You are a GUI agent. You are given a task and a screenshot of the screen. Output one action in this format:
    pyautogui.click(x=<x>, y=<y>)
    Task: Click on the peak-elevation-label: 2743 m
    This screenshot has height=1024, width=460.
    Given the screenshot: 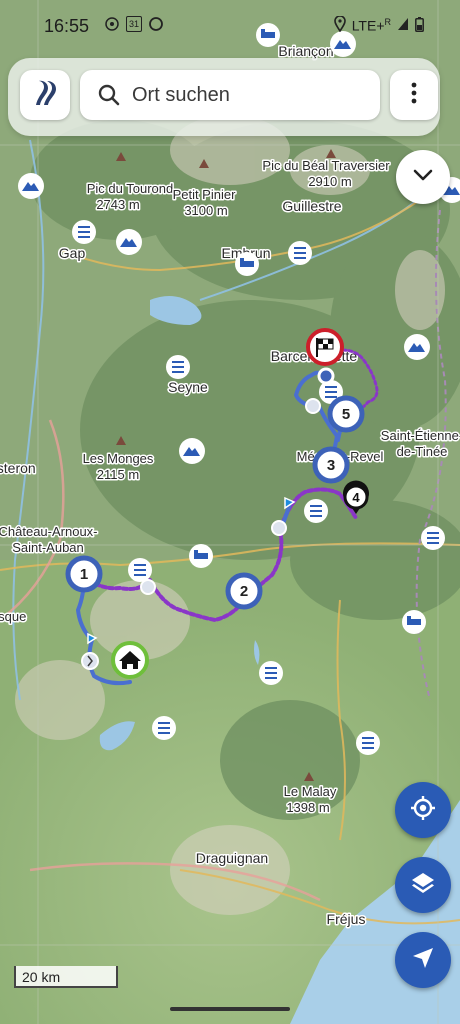 What is the action you would take?
    pyautogui.click(x=117, y=204)
    